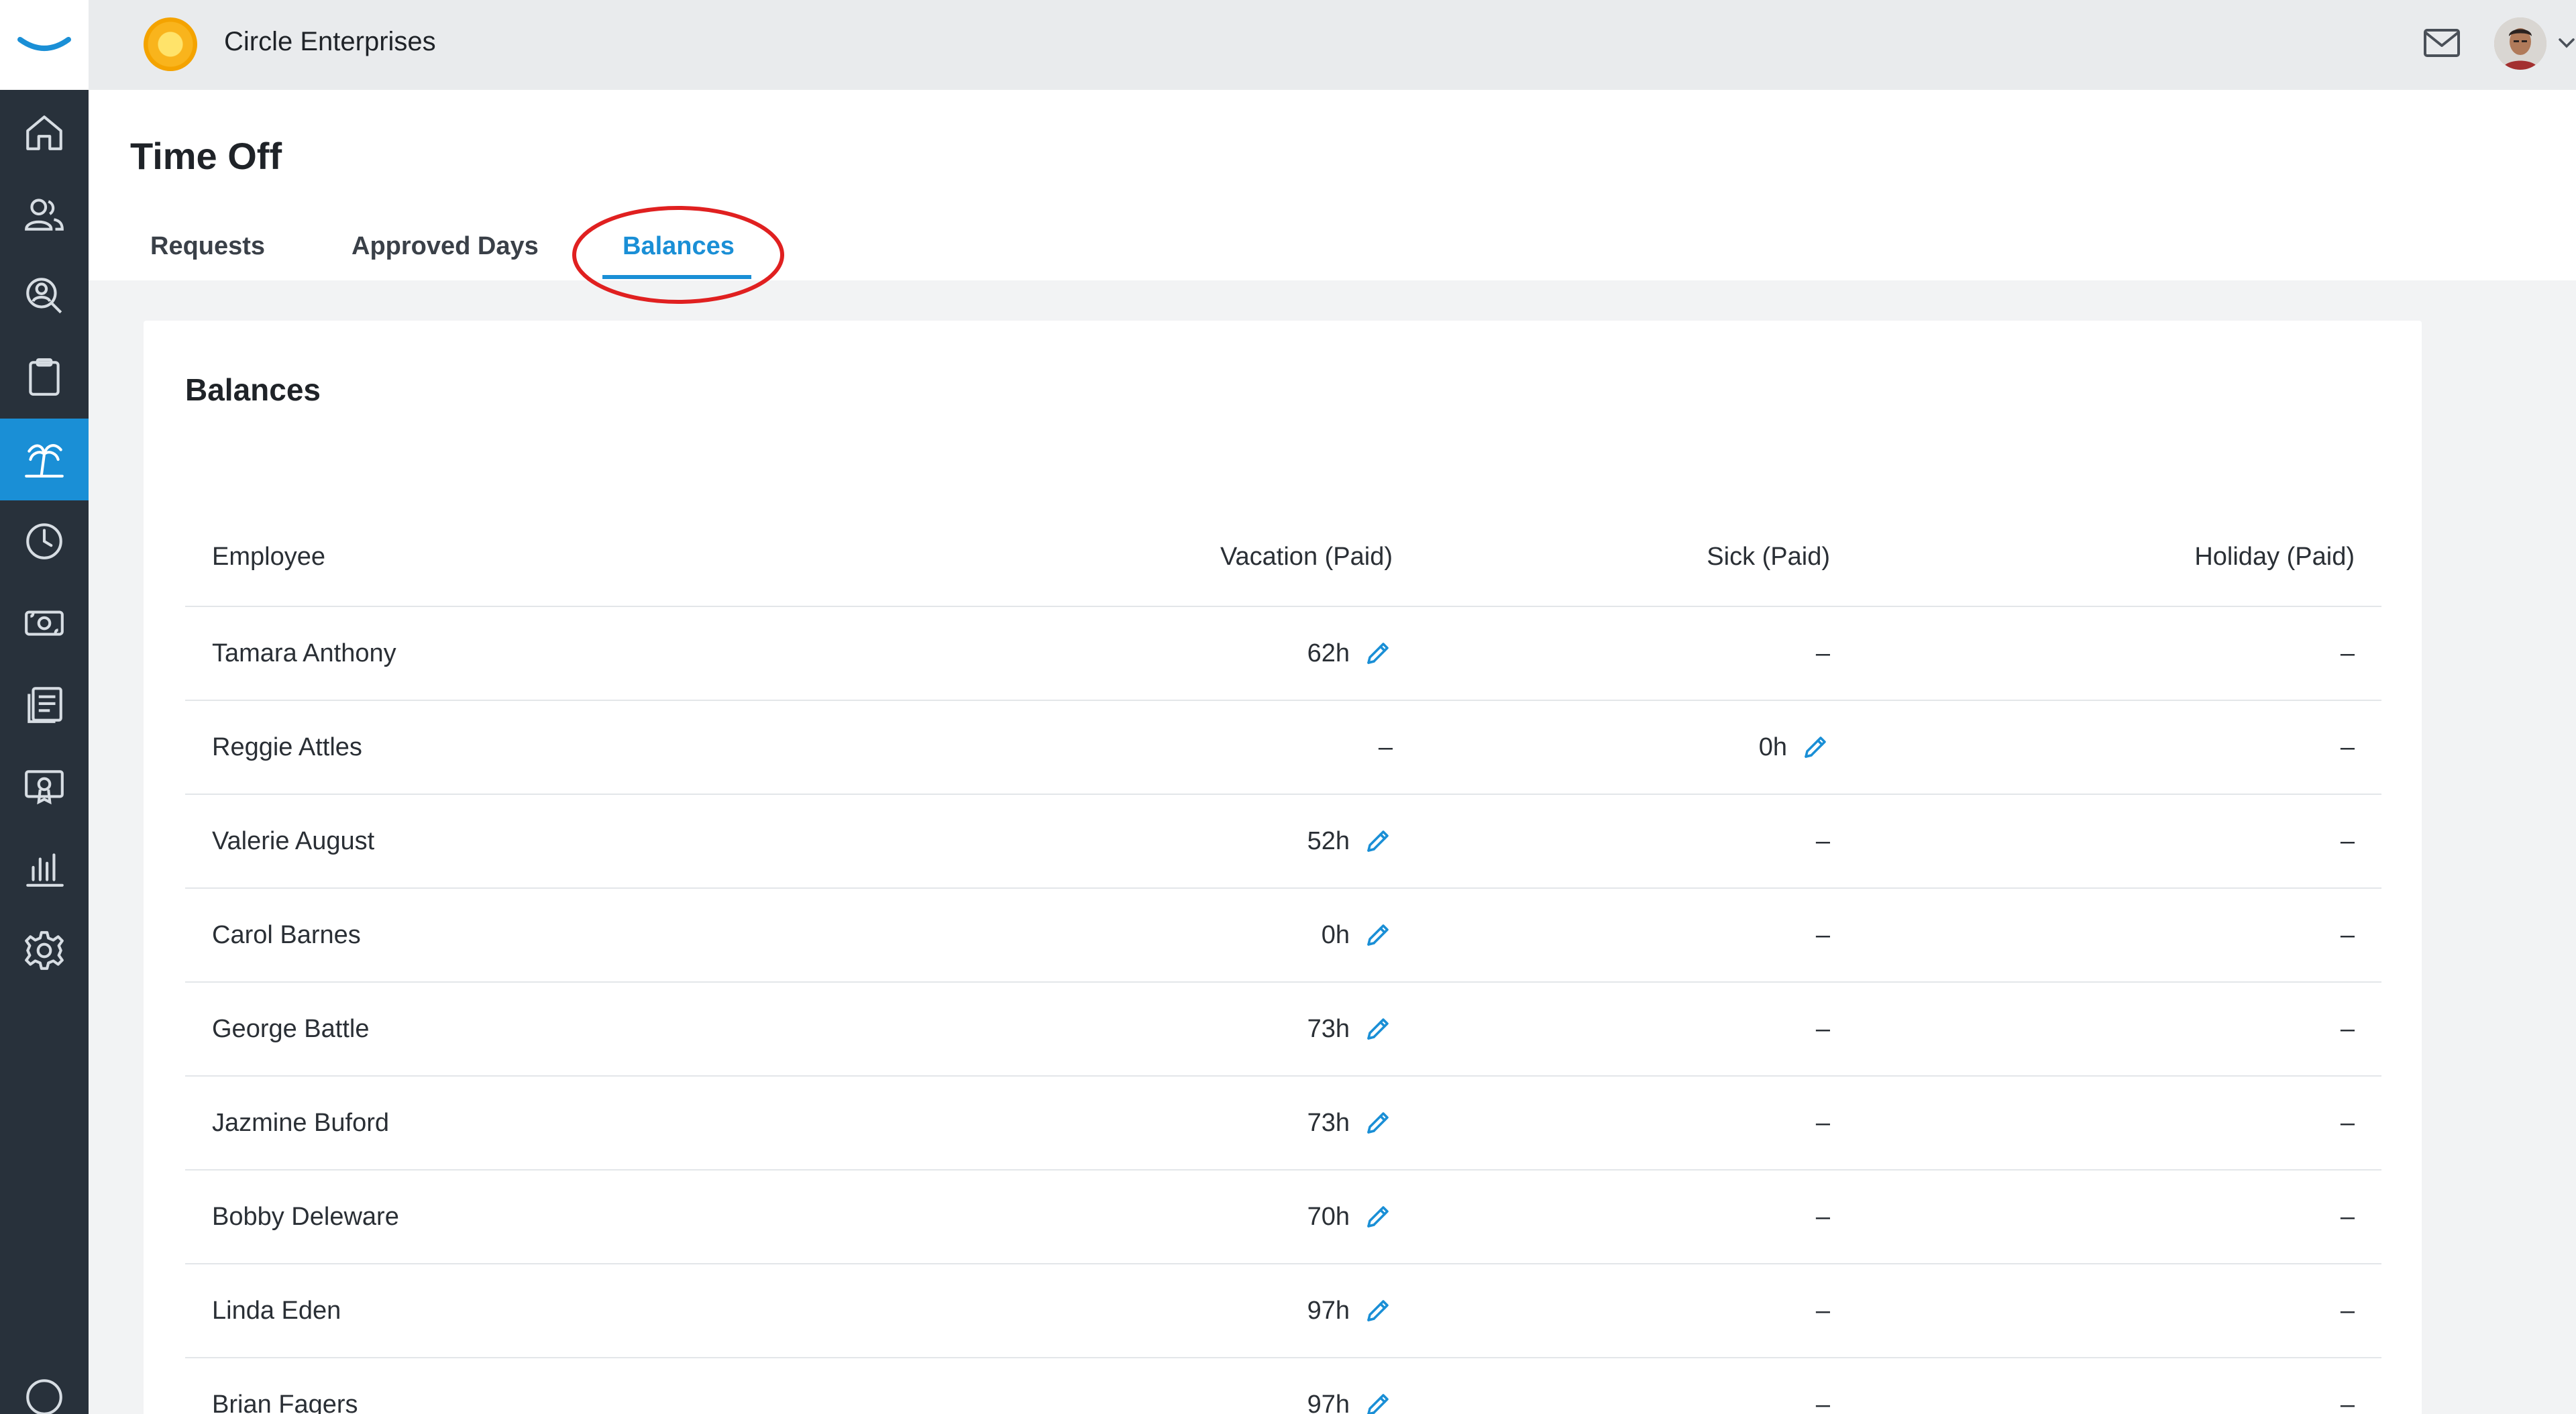 The height and width of the screenshot is (1414, 2576). I want to click on bar-chart-icon, so click(45, 870).